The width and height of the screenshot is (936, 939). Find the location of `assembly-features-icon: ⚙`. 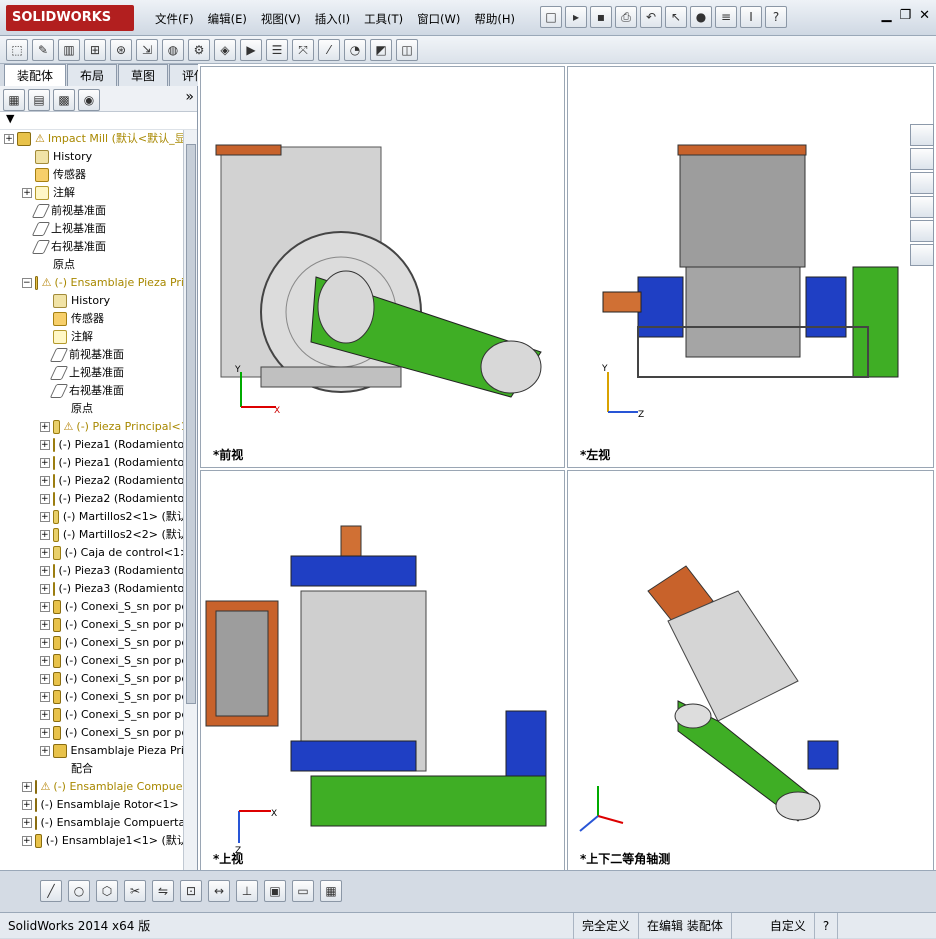

assembly-features-icon: ⚙ is located at coordinates (199, 50).